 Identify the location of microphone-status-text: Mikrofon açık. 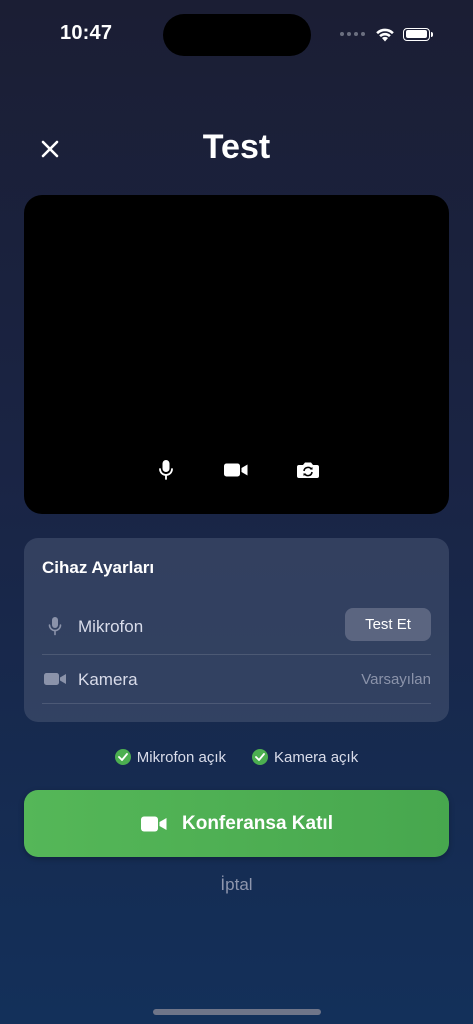
(181, 757).